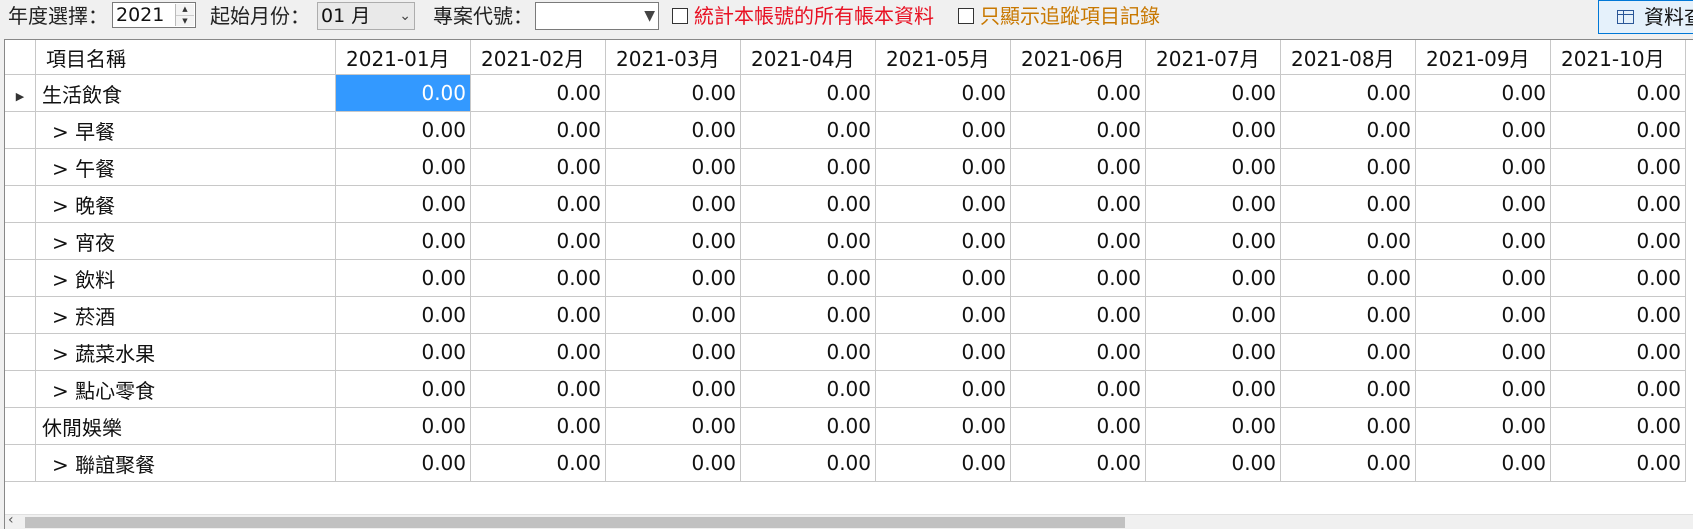 This screenshot has width=1693, height=529. What do you see at coordinates (943, 57) in the screenshot?
I see `column-header-month: 2021-05月` at bounding box center [943, 57].